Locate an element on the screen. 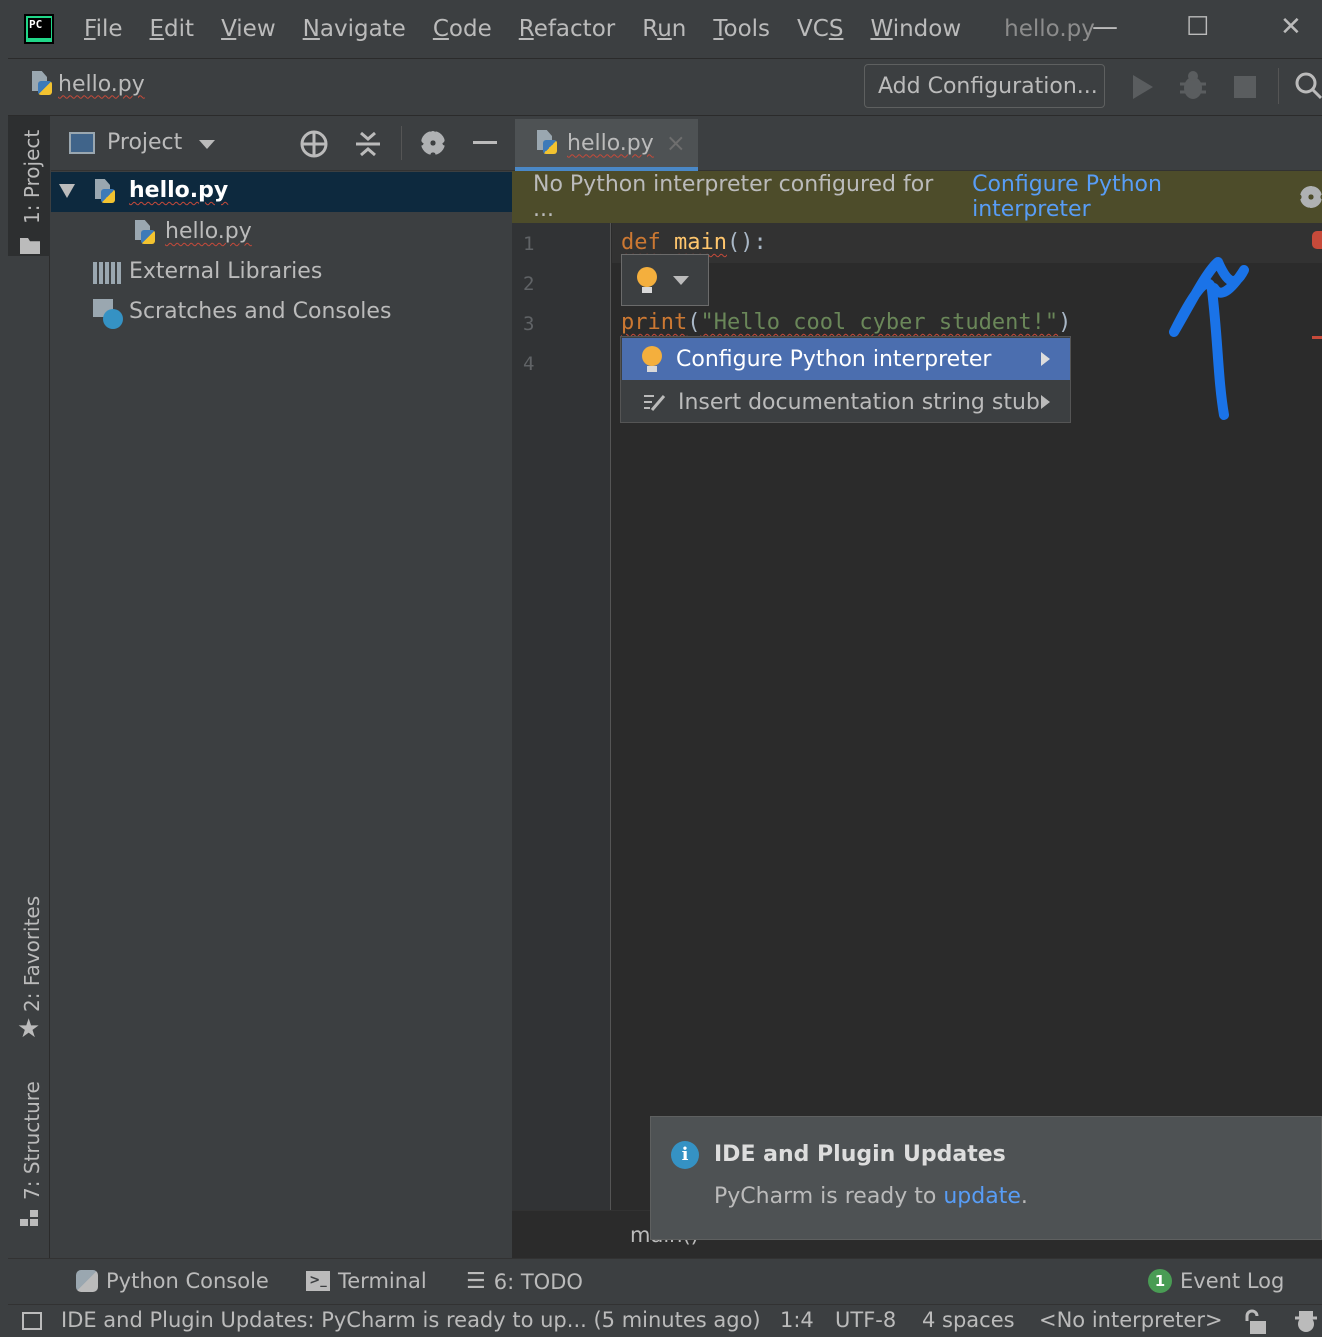  annotation-arrow-icon is located at coordinates (1209, 338).